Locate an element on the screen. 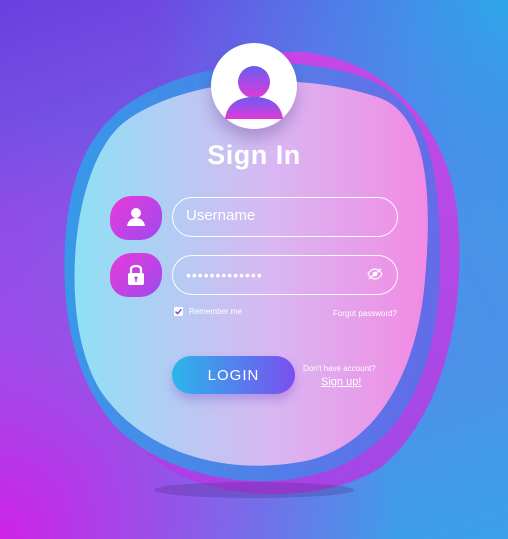 The height and width of the screenshot is (539, 508). username-field: Username is located at coordinates (285, 217).